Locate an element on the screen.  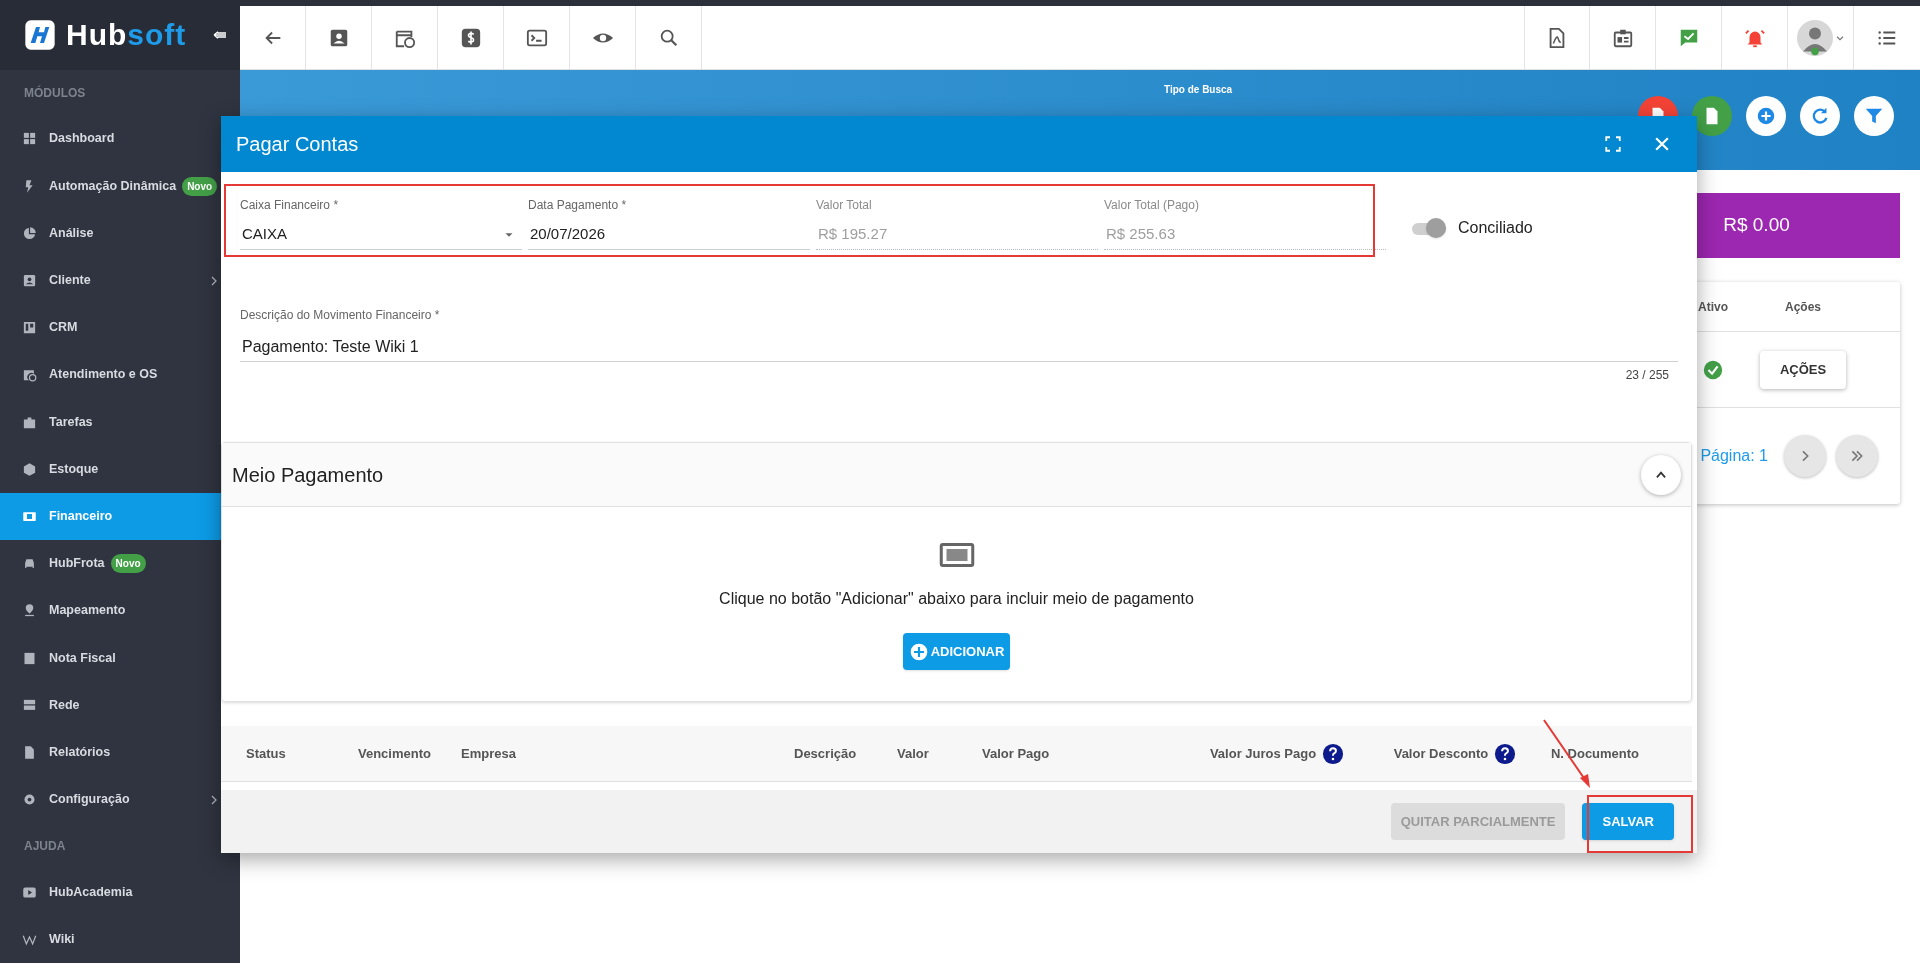
column-header: Valor is located at coordinates (913, 753).